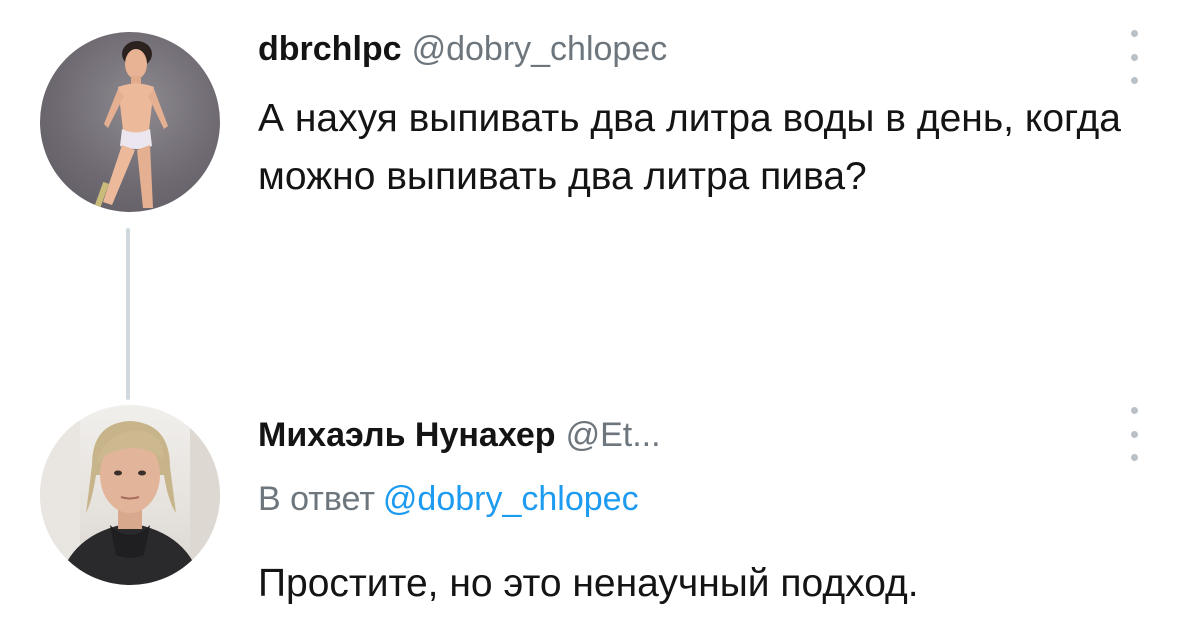 This screenshot has width=1200, height=628. I want to click on display-name: Михаэль Нунахер, so click(407, 435).